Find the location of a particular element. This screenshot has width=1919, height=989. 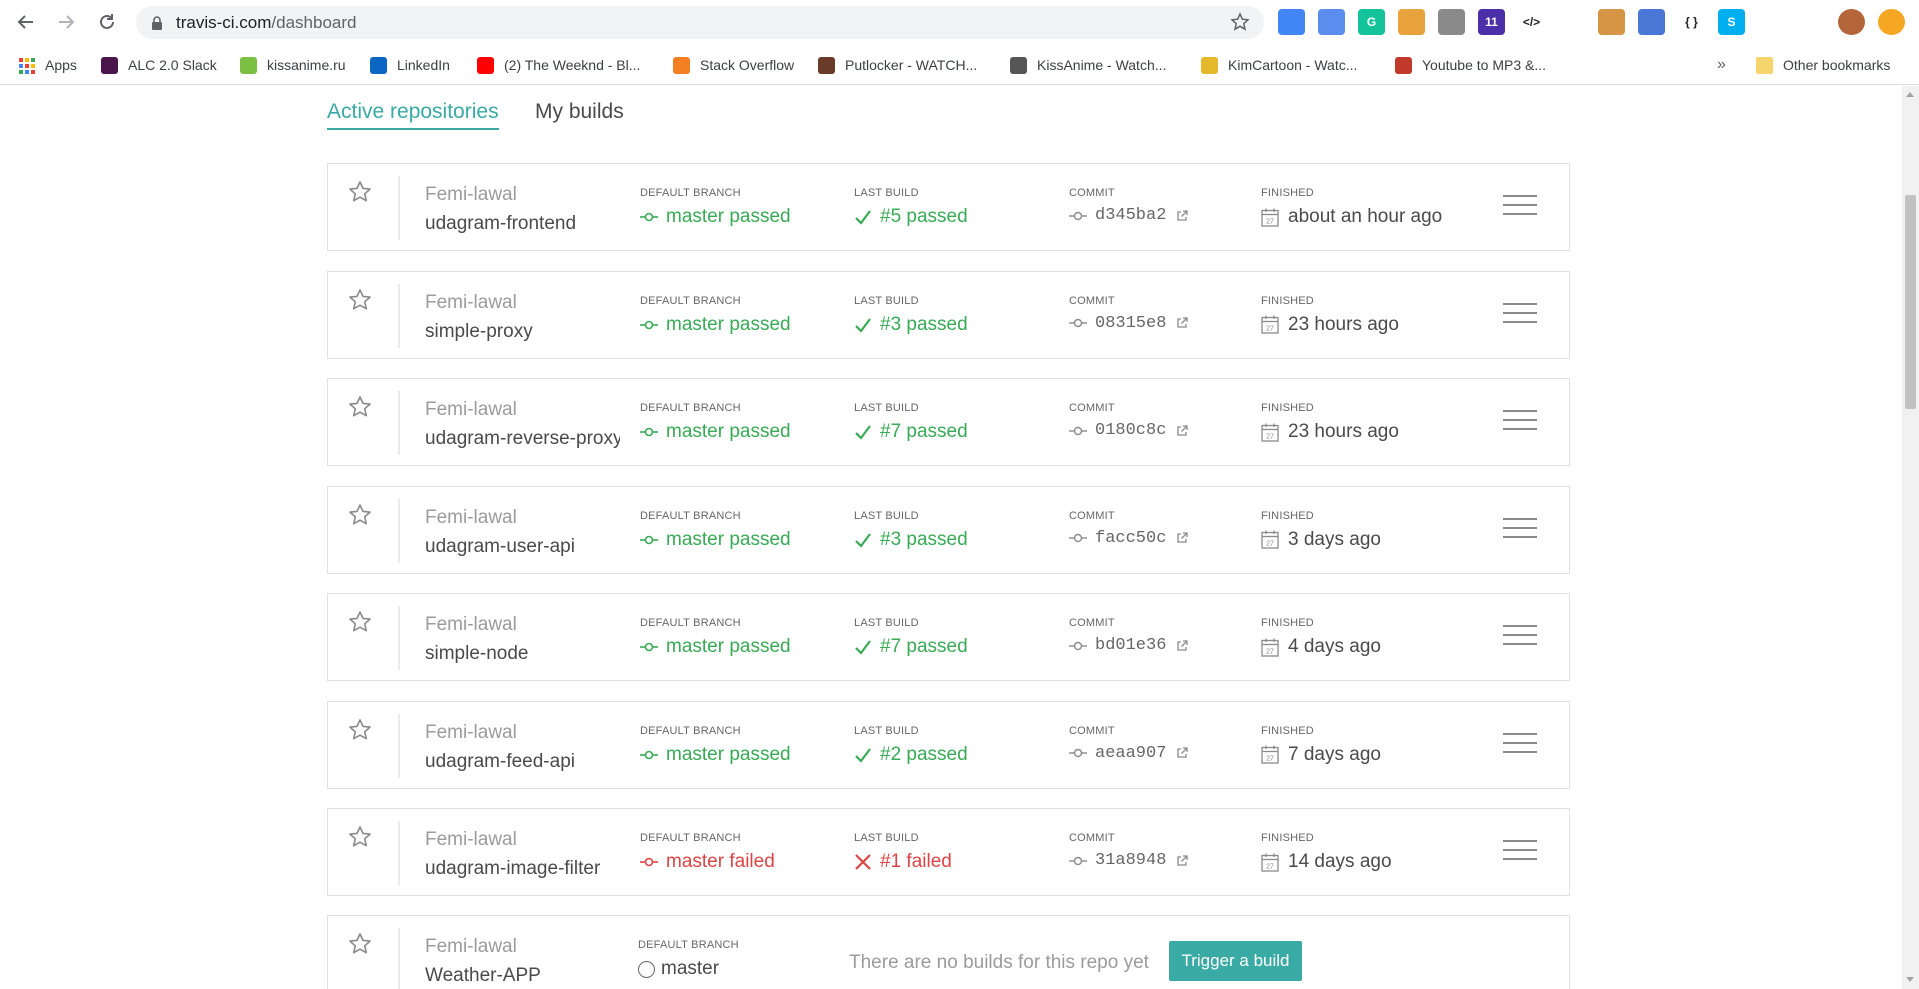

ext-code-icon: </> is located at coordinates (1531, 22).